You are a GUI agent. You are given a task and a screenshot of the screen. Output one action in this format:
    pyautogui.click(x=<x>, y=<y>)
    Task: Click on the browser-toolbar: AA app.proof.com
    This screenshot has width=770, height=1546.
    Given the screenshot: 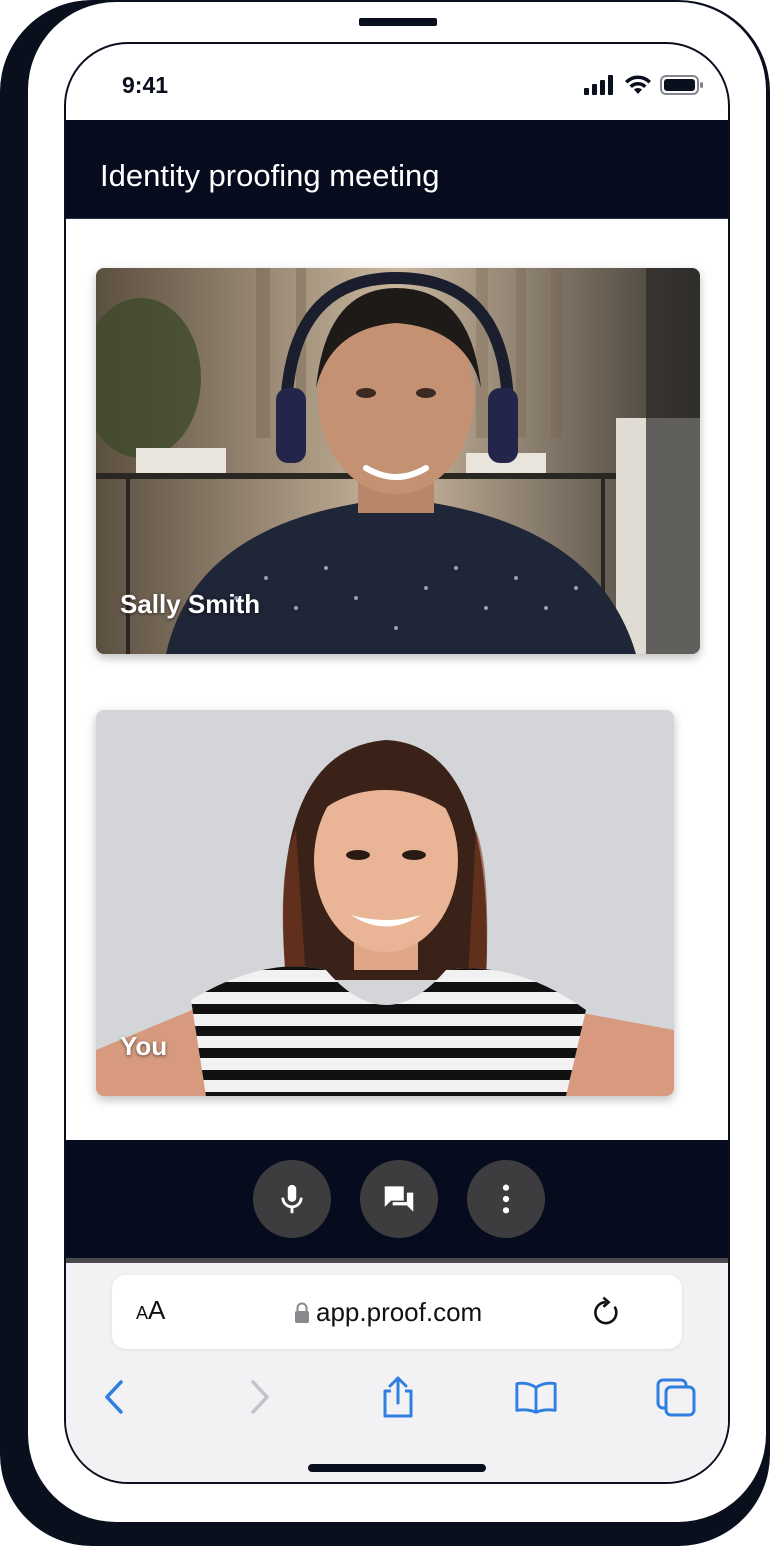 What is the action you would take?
    pyautogui.click(x=397, y=1372)
    